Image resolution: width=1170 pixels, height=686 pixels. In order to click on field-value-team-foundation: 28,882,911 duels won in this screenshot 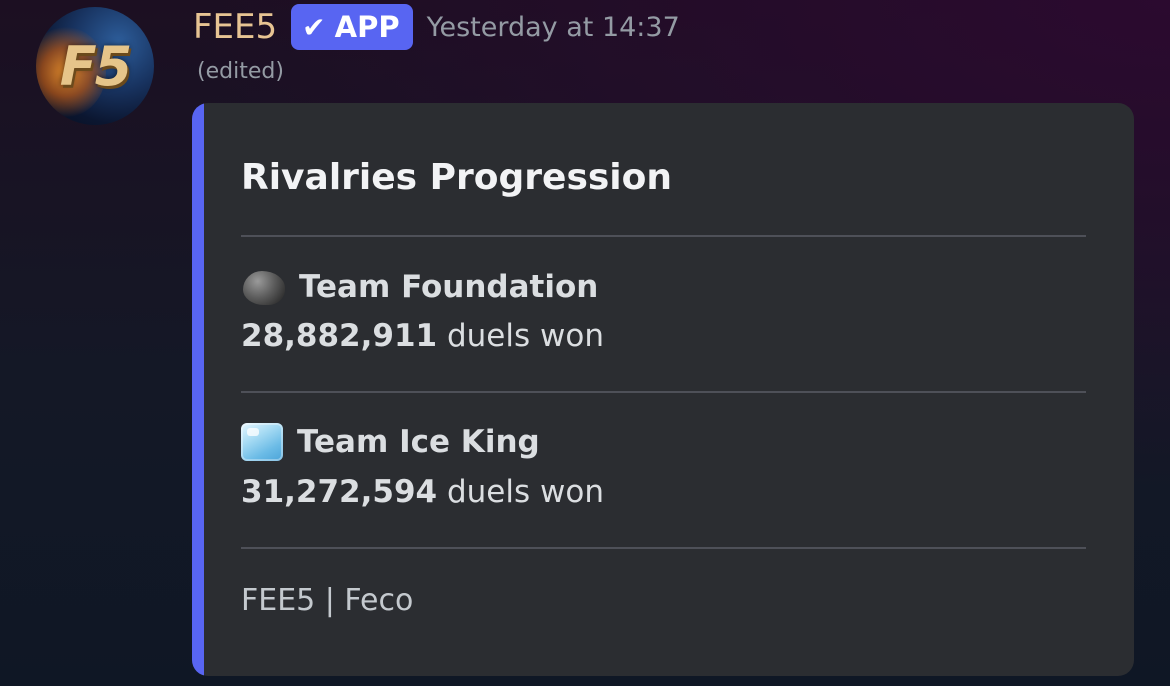, I will do `click(422, 336)`.